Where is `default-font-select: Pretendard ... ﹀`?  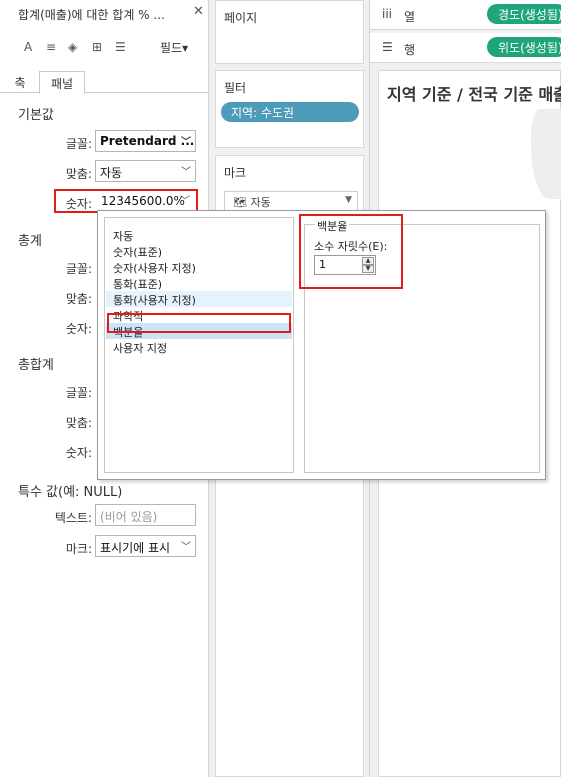
default-font-select: Pretendard ... ﹀ is located at coordinates (145, 141).